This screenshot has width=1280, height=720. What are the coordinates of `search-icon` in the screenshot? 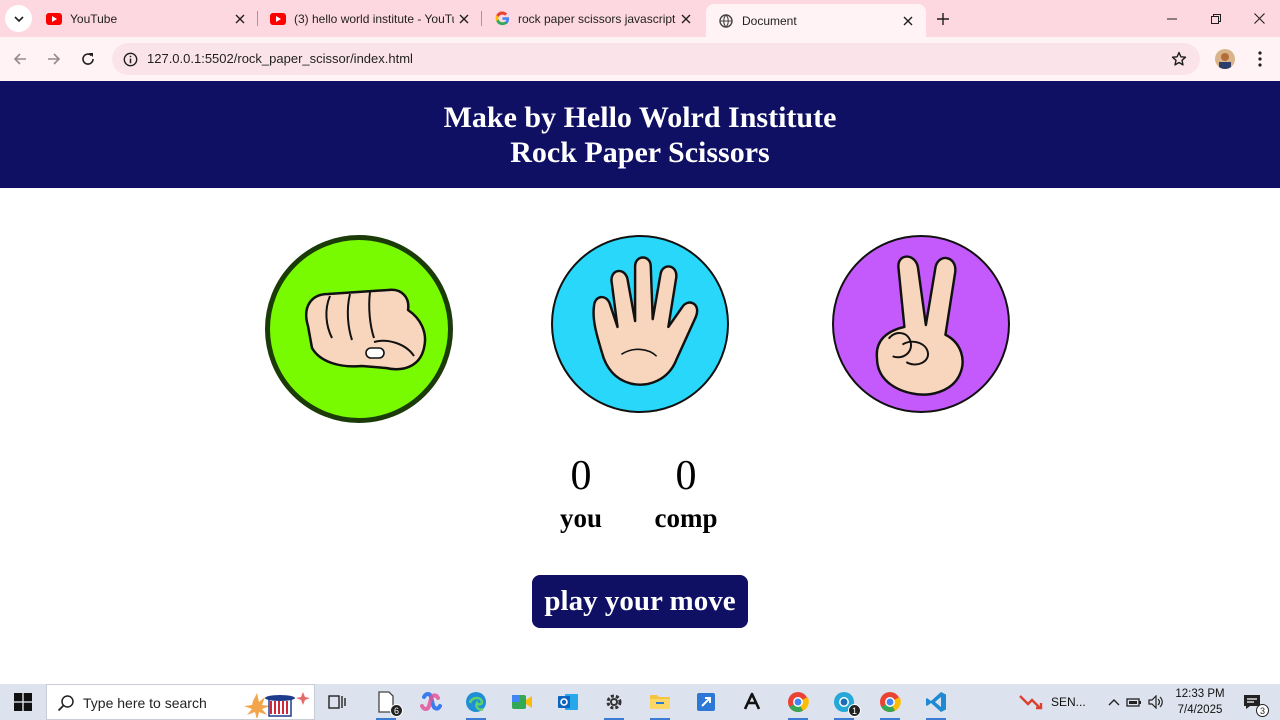 It's located at (65, 703).